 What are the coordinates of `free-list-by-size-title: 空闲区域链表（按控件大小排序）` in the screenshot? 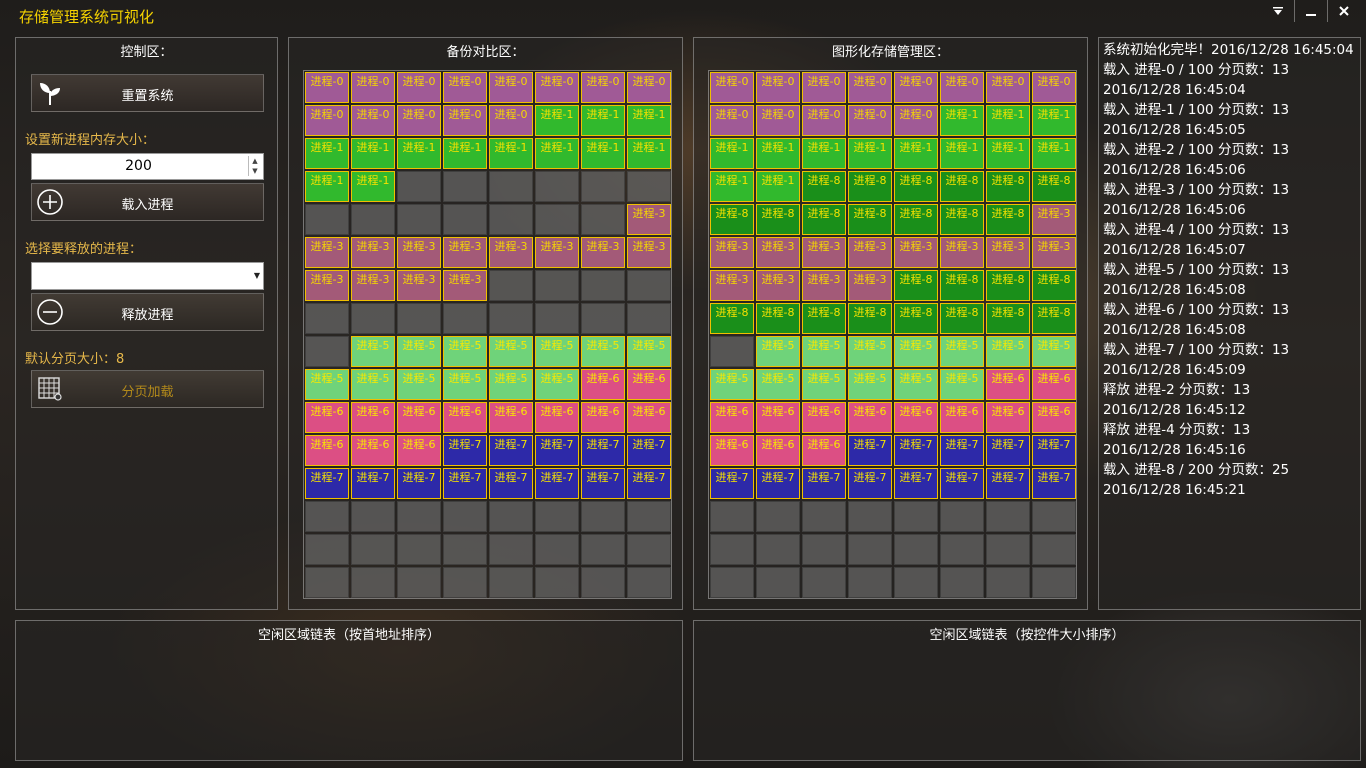 It's located at (1027, 635).